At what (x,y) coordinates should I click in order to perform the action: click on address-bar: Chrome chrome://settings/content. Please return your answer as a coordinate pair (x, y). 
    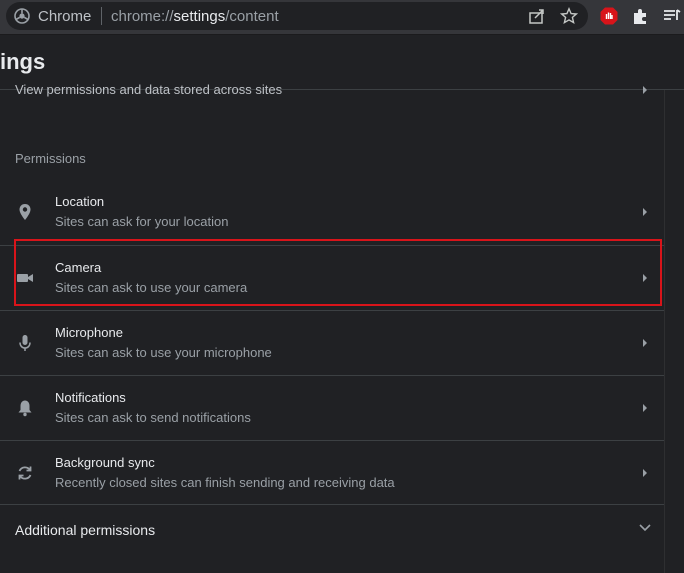
    Looking at the image, I should click on (297, 16).